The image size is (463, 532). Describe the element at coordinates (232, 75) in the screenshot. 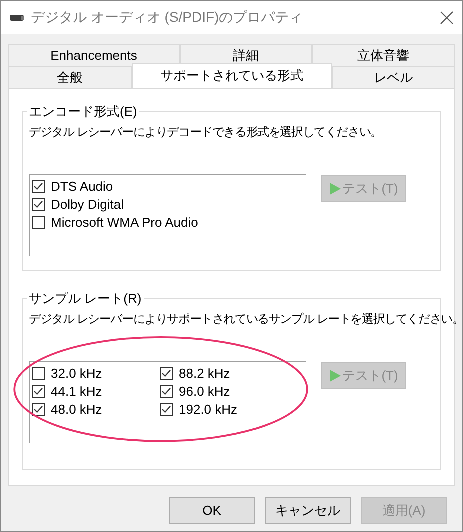

I see `tab: サポートされている形式` at that location.